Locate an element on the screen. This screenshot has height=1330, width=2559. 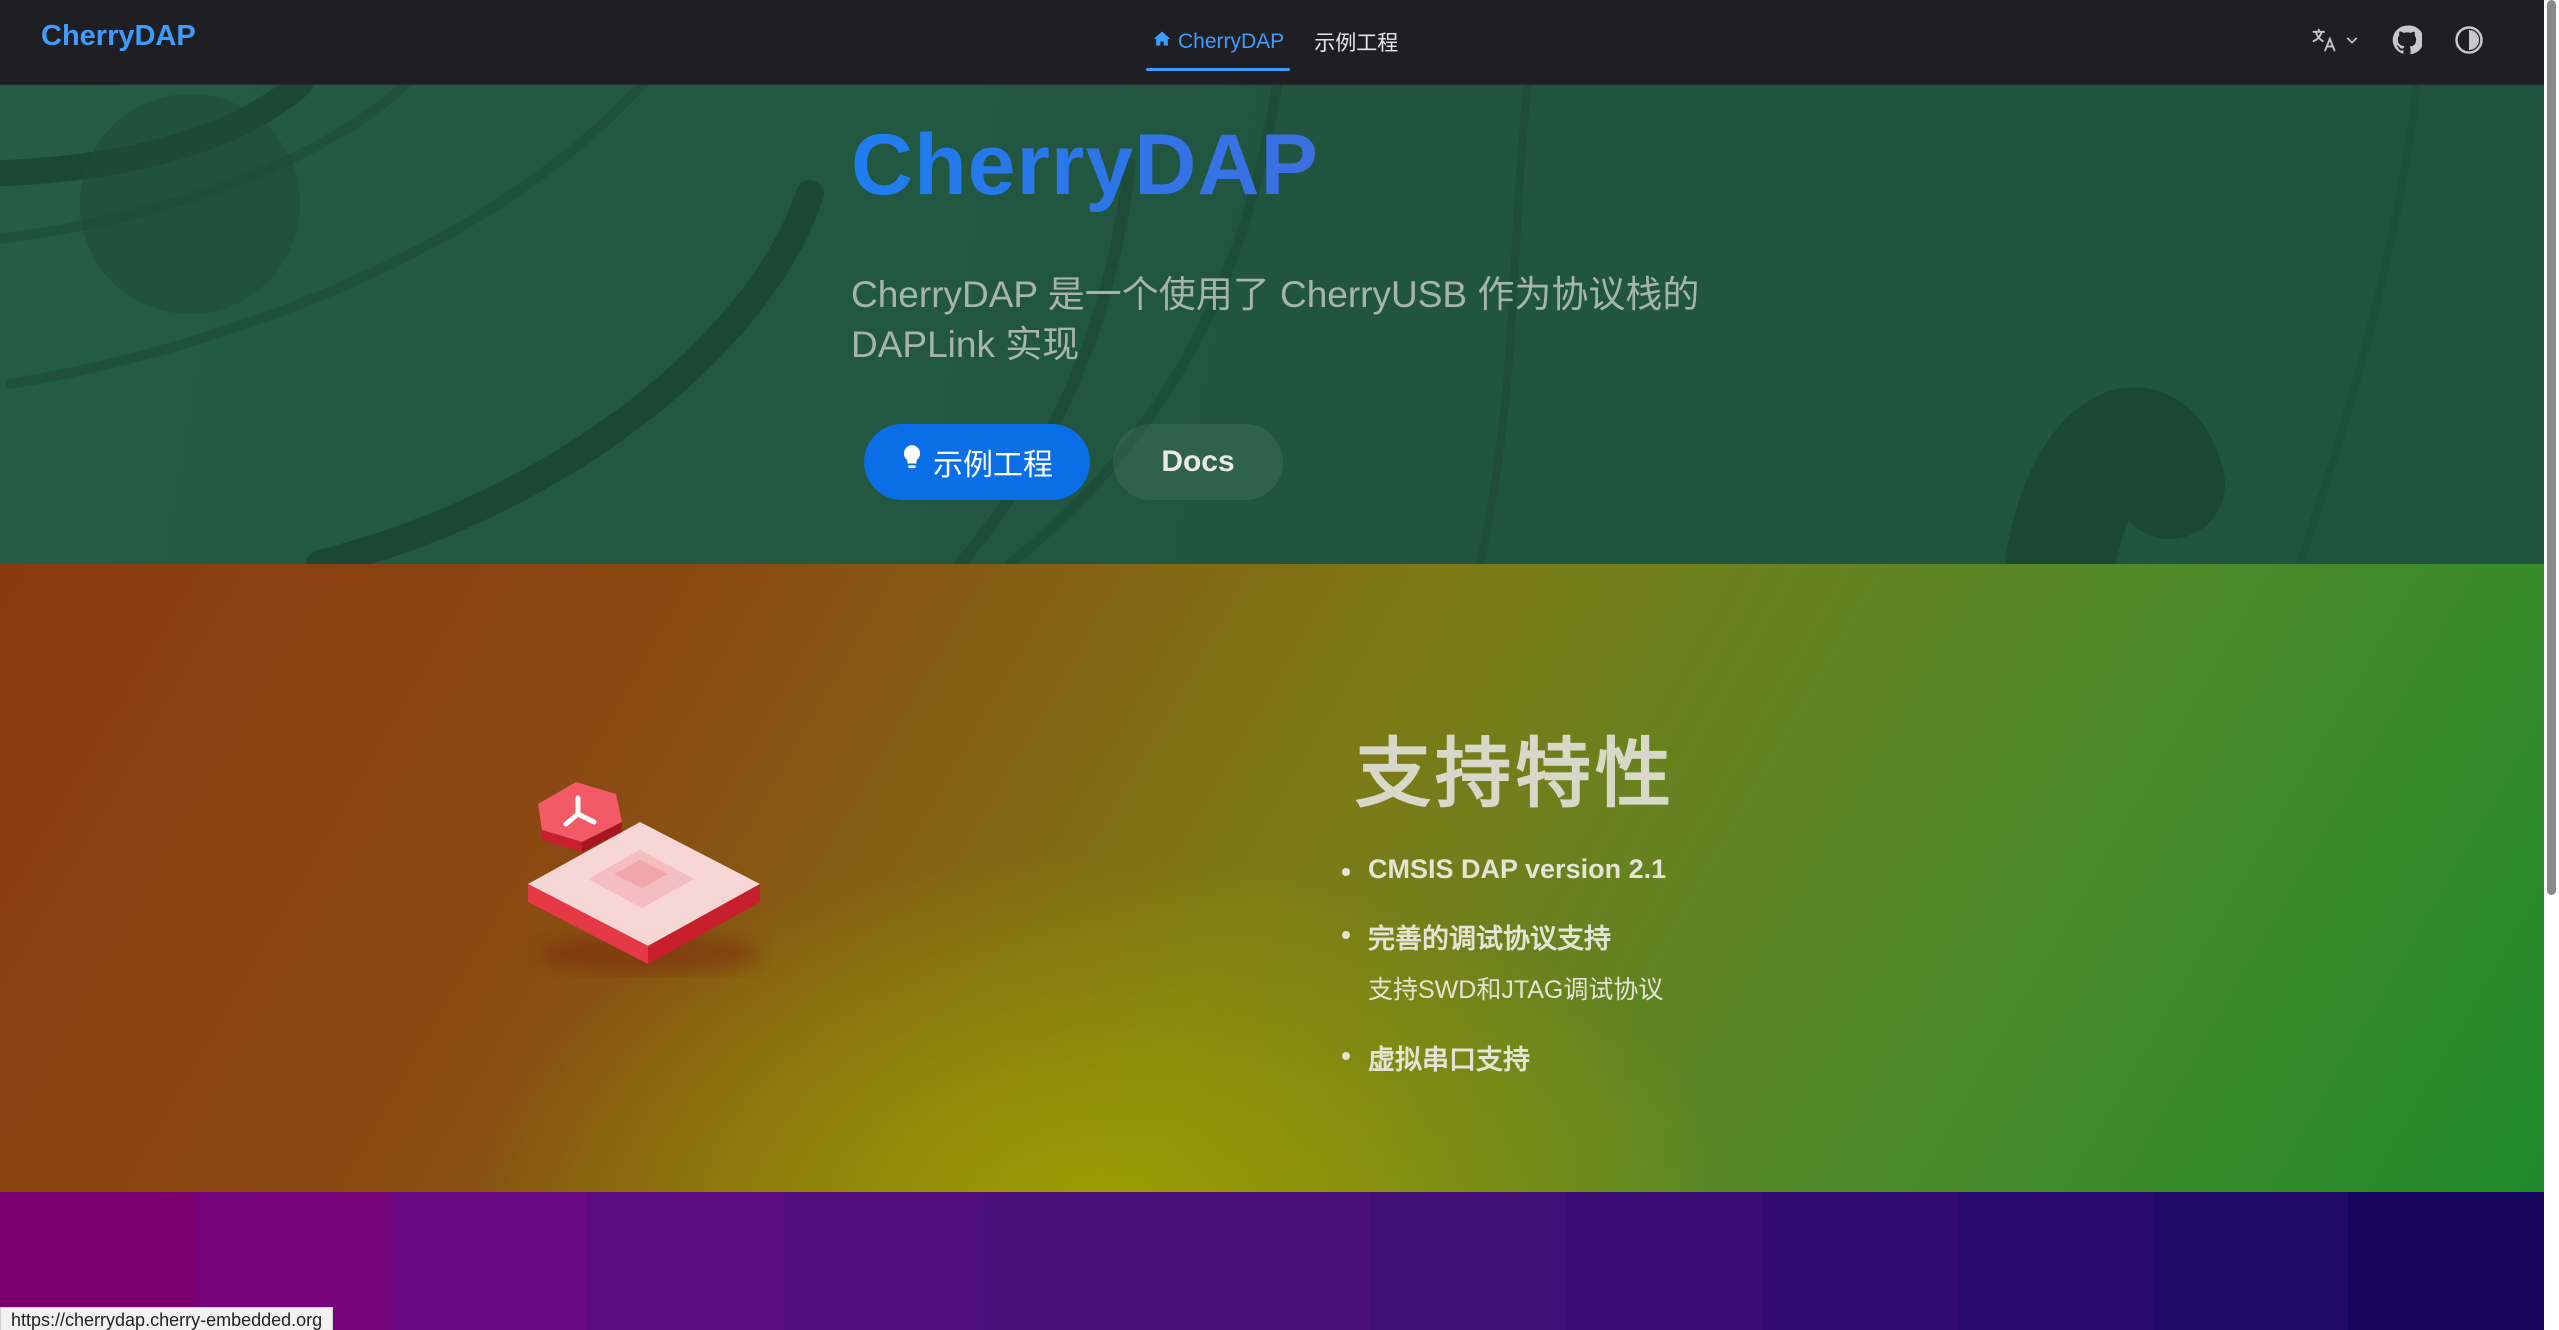
feature-label: CMSIS DAP version 2.1 is located at coordinates (1517, 869).